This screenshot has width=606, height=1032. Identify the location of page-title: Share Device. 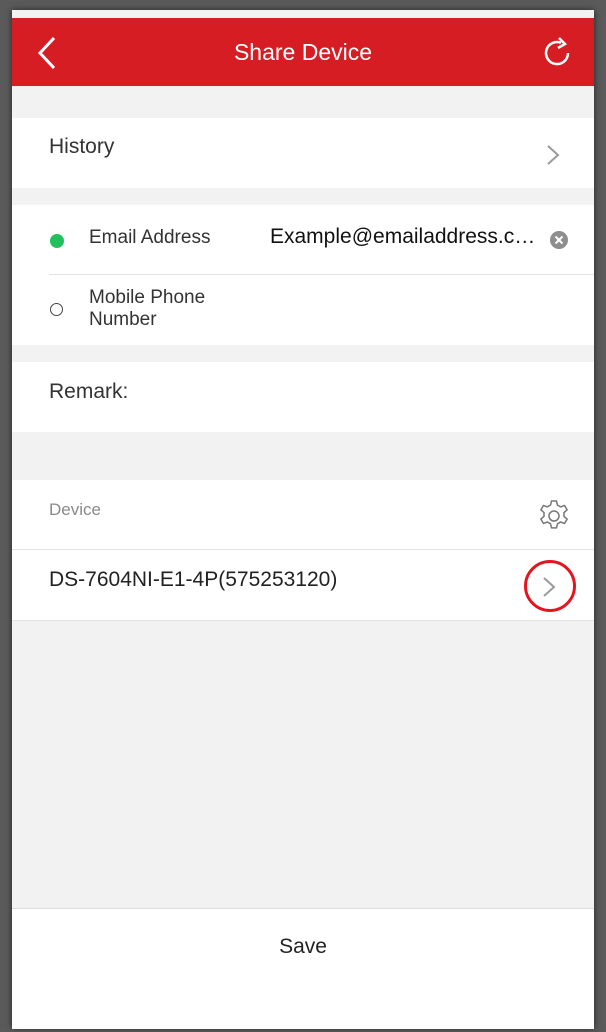
(303, 52).